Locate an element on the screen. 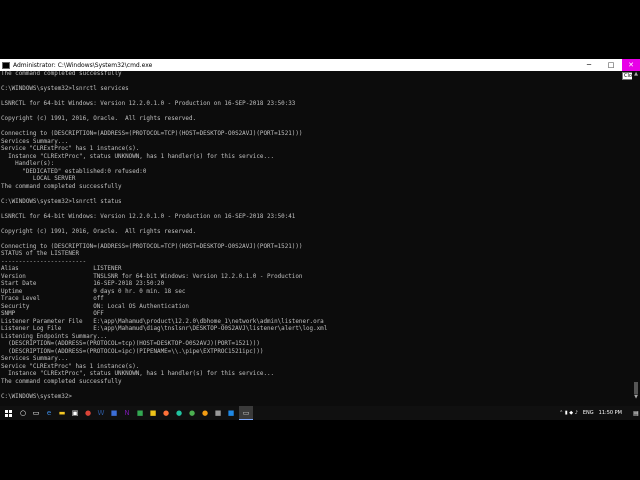 This screenshot has width=640, height=480. close-button: ✕ is located at coordinates (631, 65).